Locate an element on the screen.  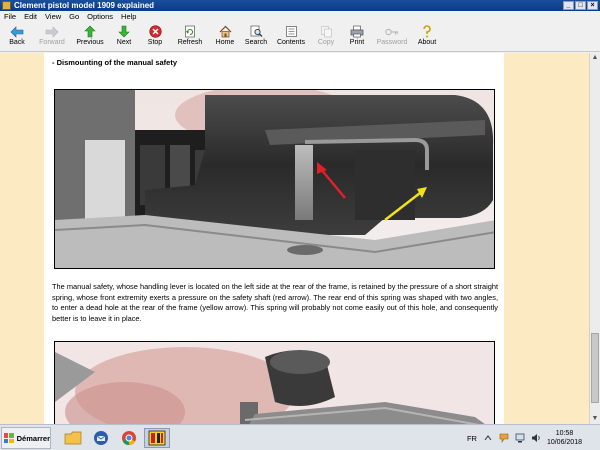
stop-icon is located at coordinates (155, 31).